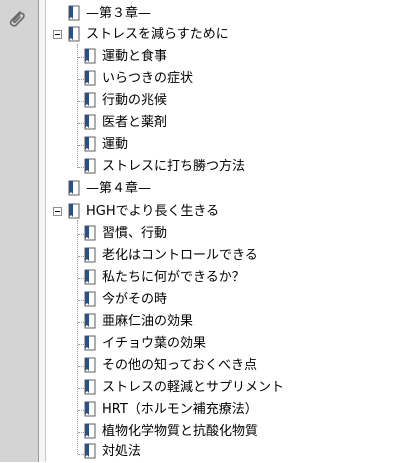 This screenshot has height=463, width=407. I want to click on bookmark-item: 行動の兆候, so click(124, 101).